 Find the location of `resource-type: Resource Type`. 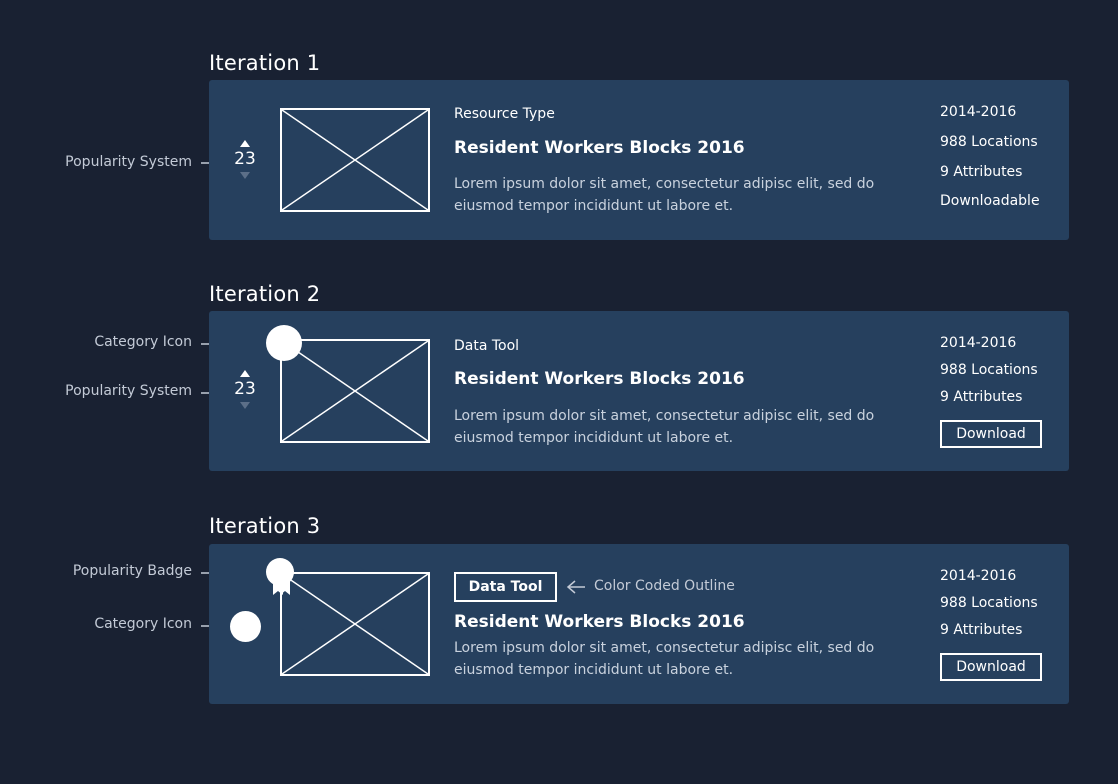

resource-type: Resource Type is located at coordinates (504, 114).